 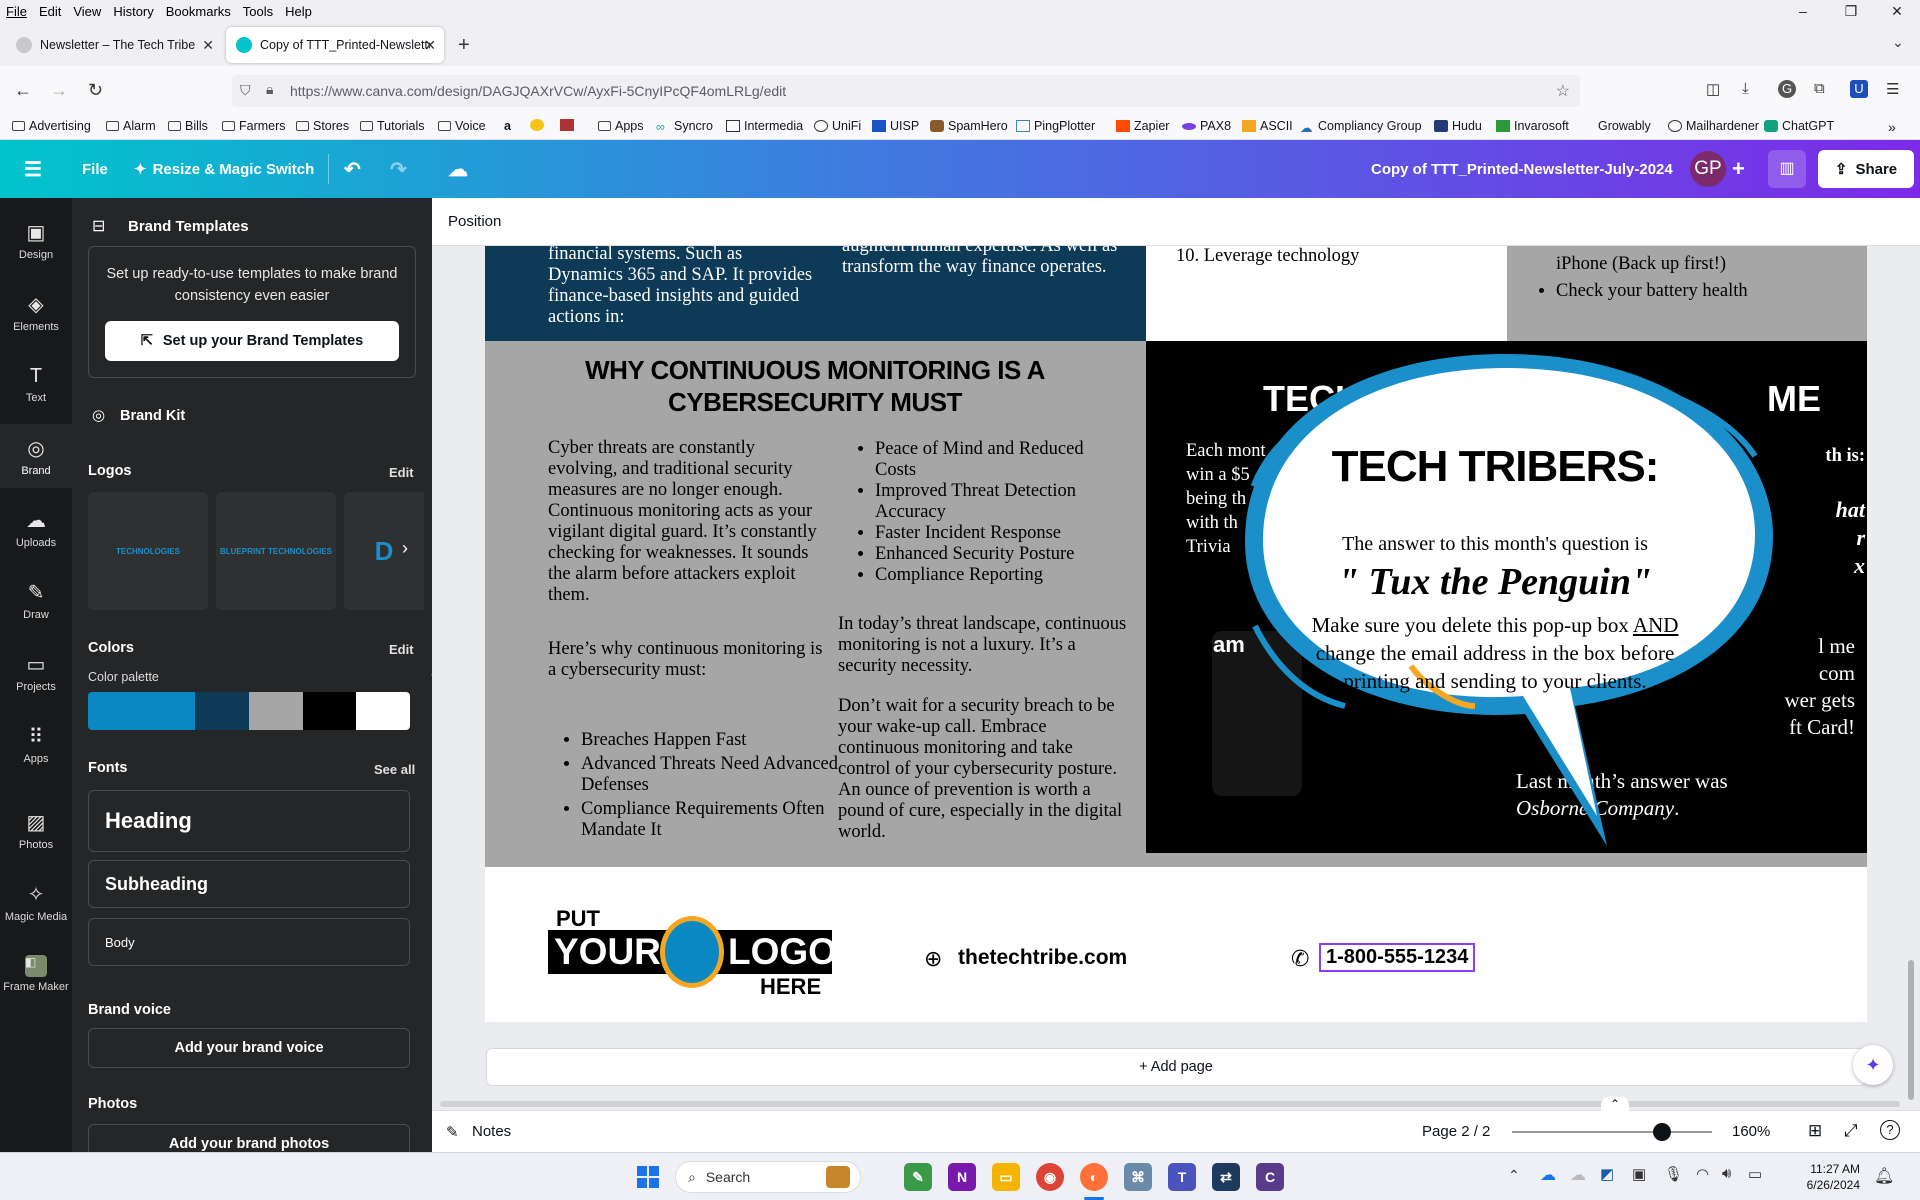 I want to click on setup-brand-templates-button: ⇱ Set up your Brand Templates, so click(x=252, y=341).